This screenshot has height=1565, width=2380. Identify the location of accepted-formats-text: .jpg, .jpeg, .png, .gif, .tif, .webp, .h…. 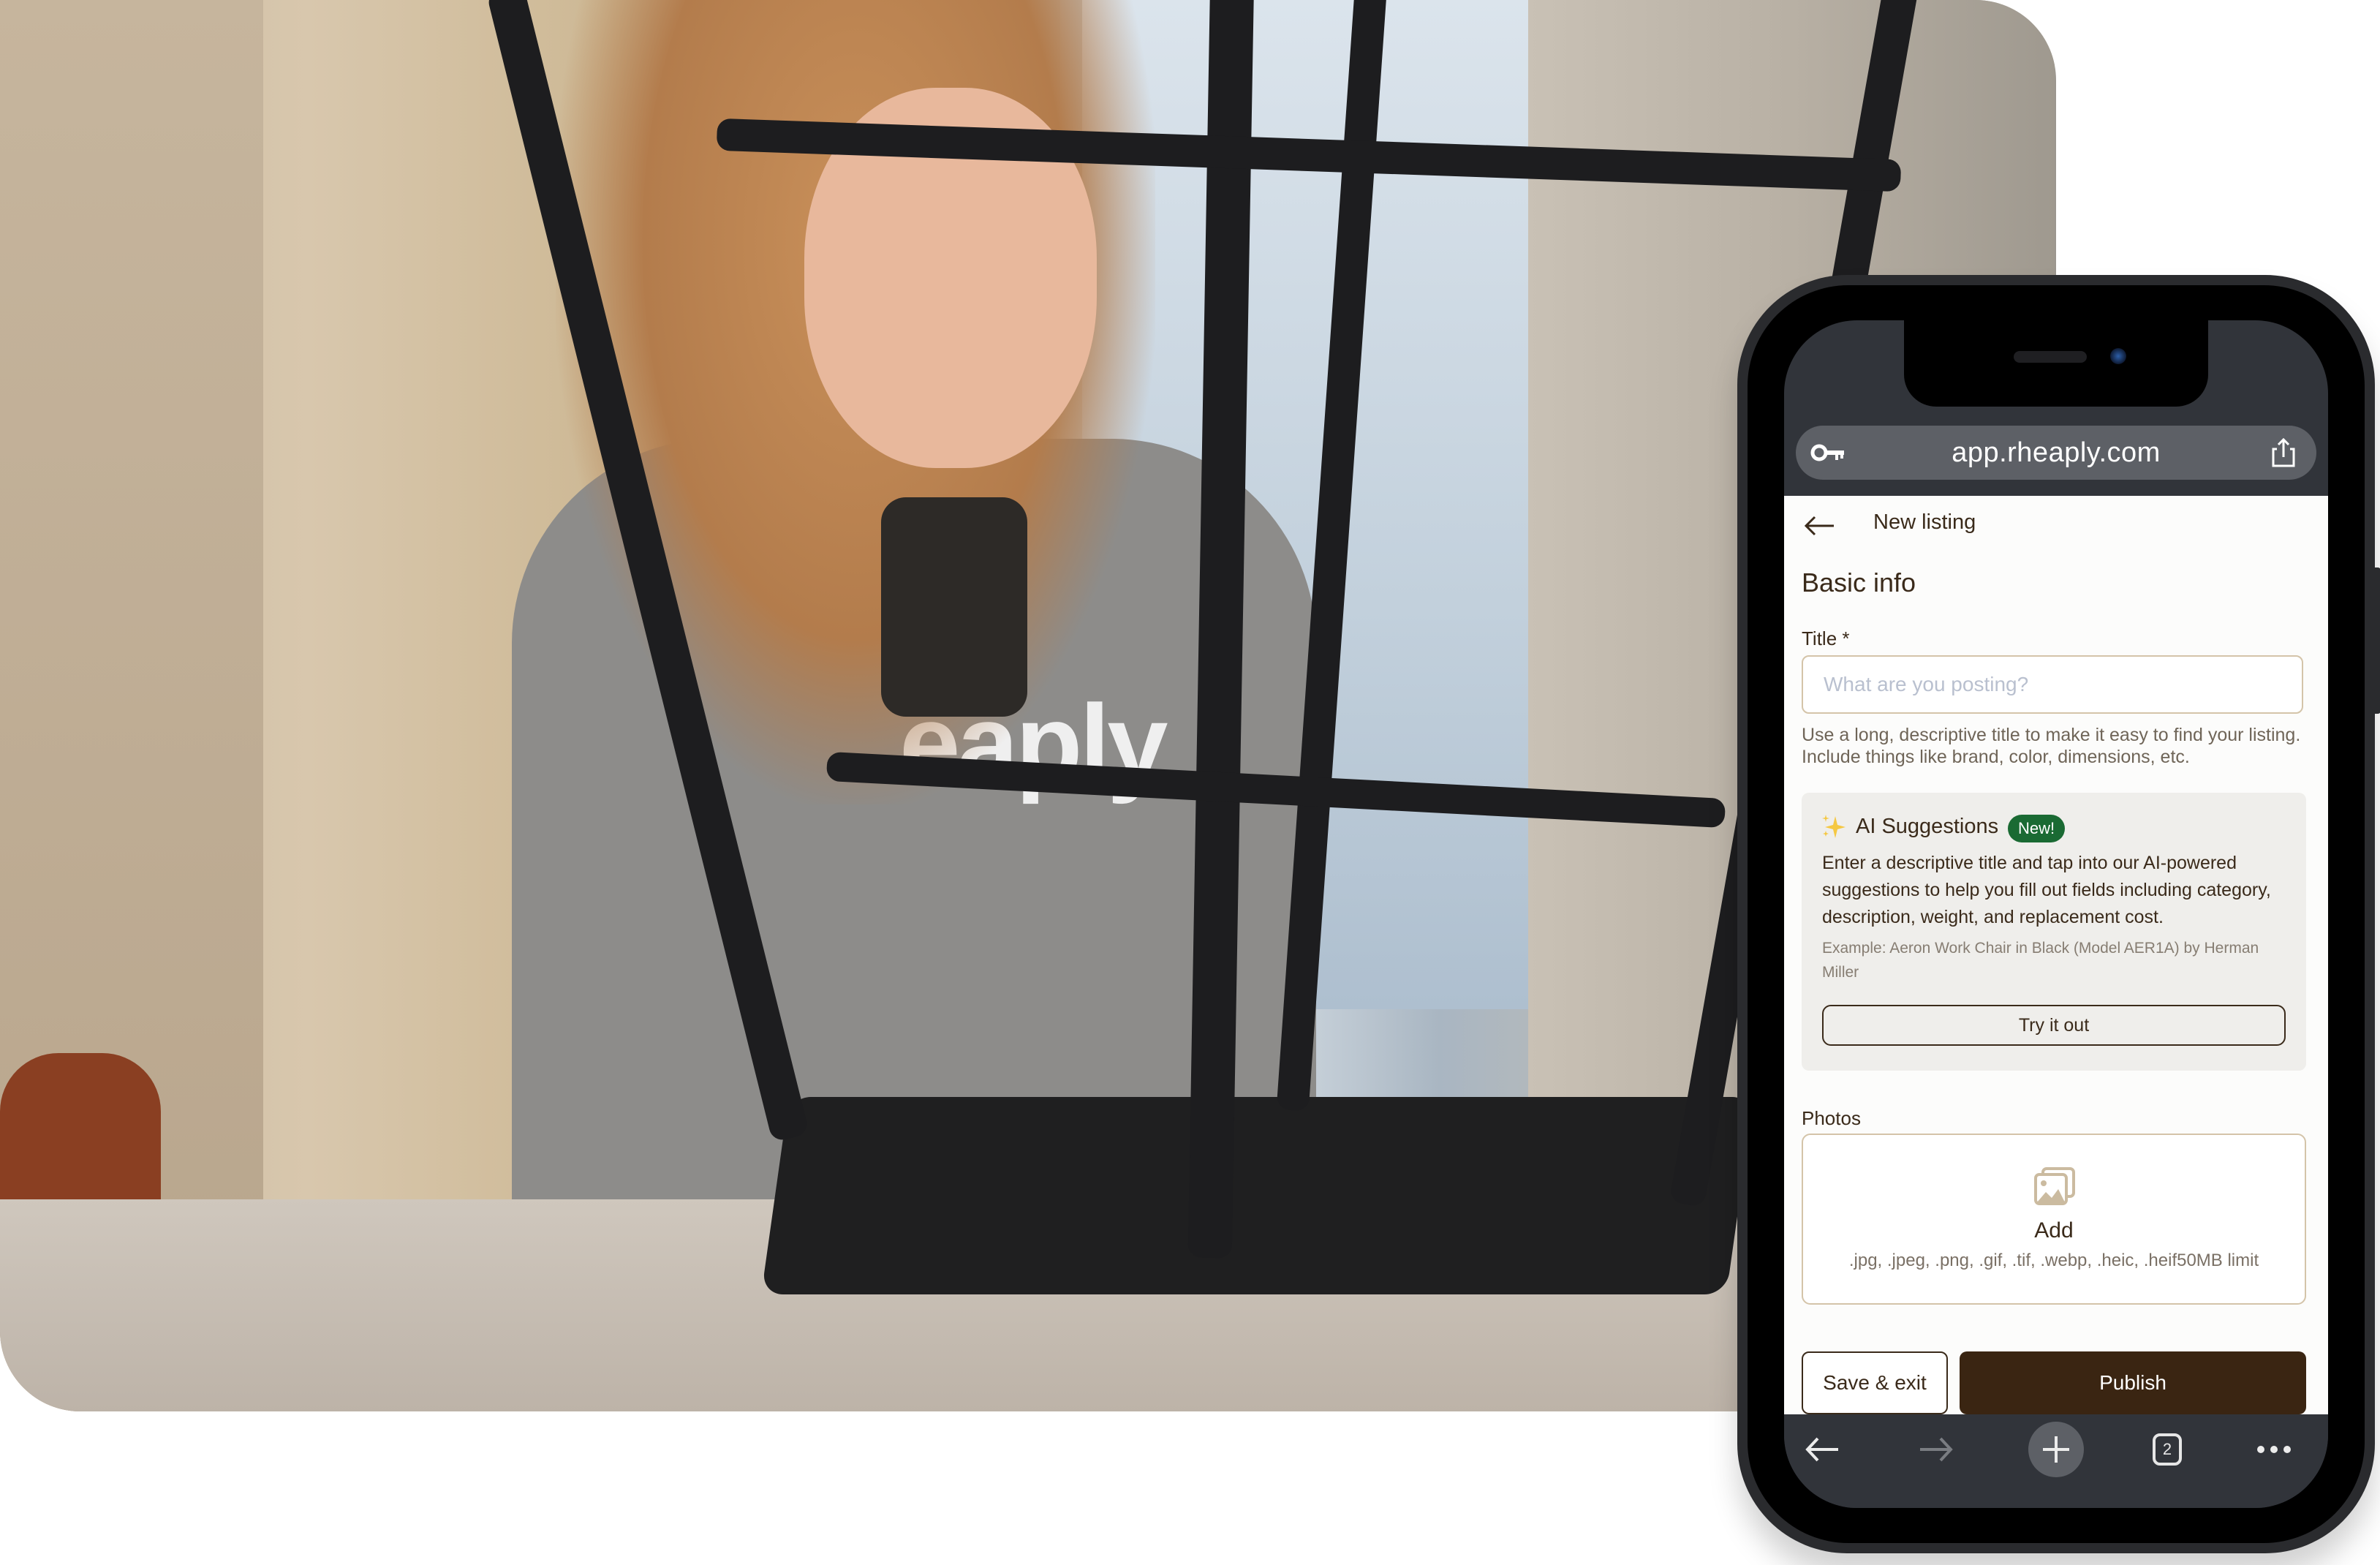
(2053, 1260).